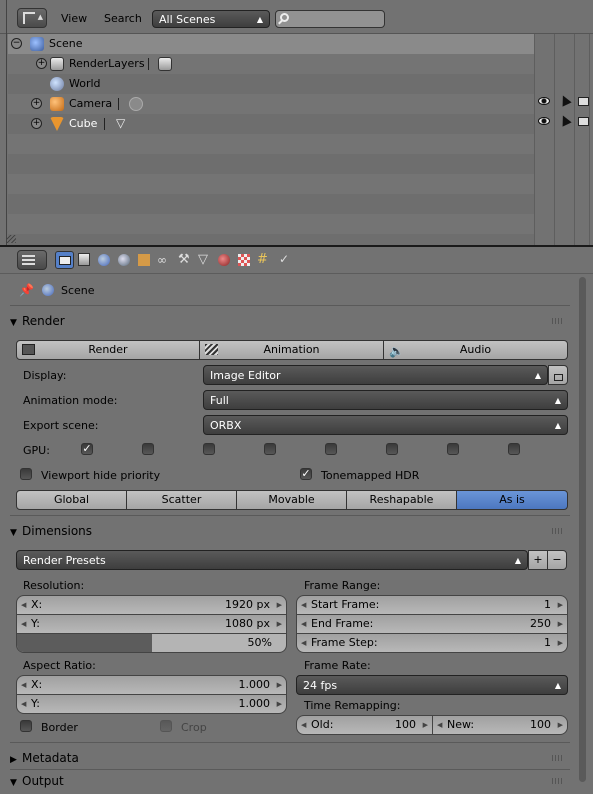 The height and width of the screenshot is (794, 593). I want to click on add-preset-button: +, so click(538, 560).